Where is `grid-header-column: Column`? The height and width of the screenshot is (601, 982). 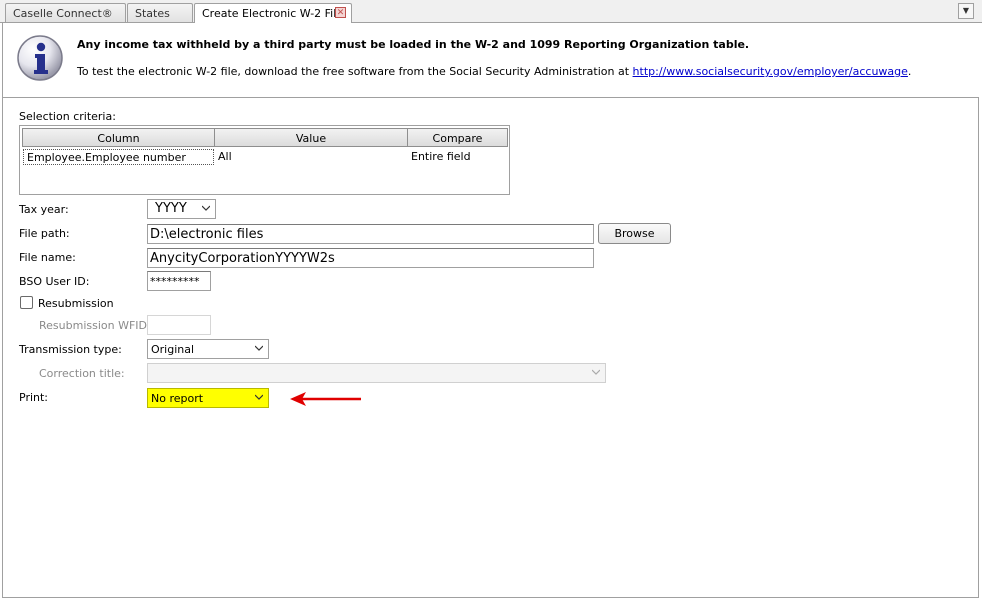 grid-header-column: Column is located at coordinates (118, 137).